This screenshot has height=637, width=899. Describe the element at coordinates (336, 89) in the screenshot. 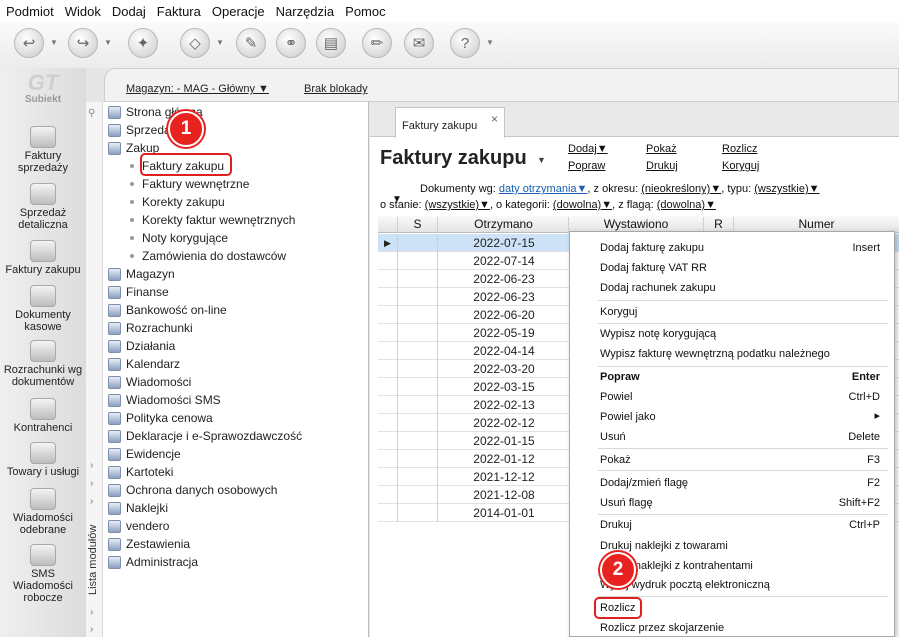

I see `lock-status-link: Brak blokady` at that location.